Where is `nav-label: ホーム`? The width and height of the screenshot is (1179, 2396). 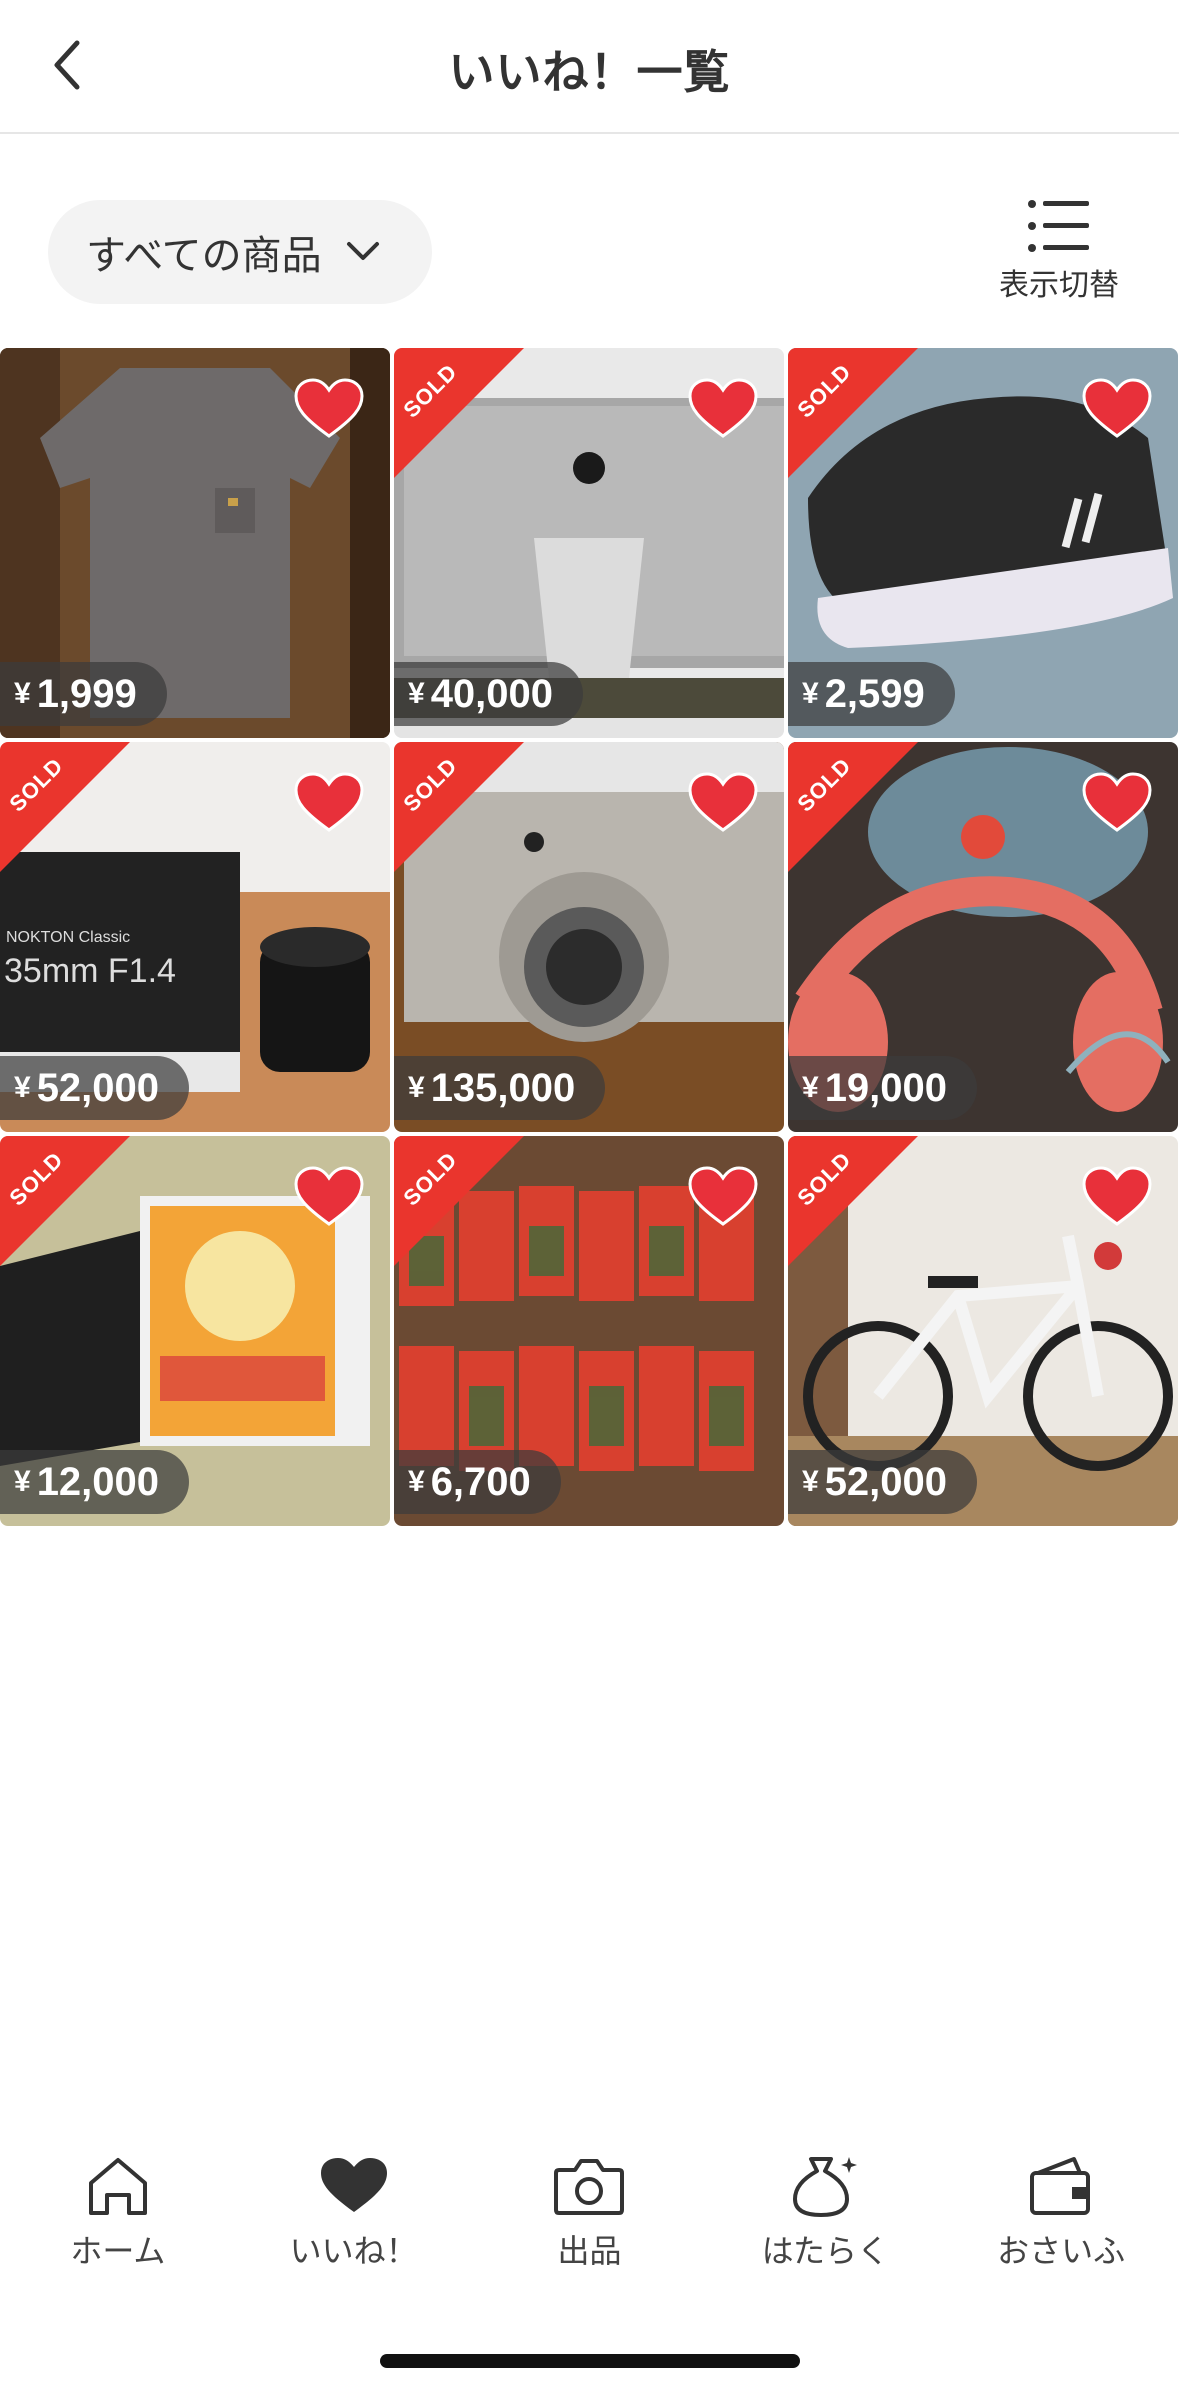
nav-label: ホーム is located at coordinates (118, 2251).